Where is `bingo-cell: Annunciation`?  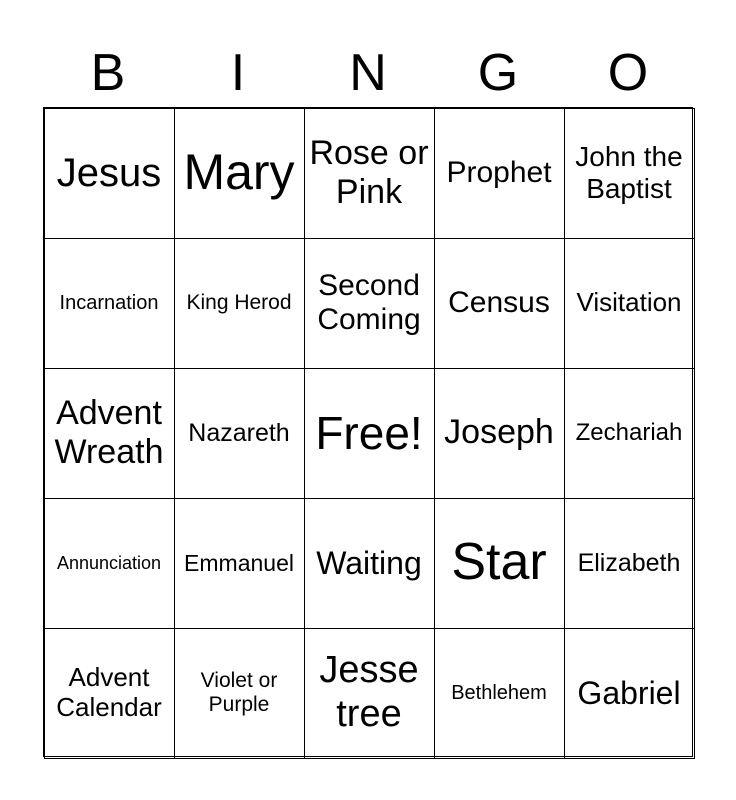 bingo-cell: Annunciation is located at coordinates (109, 563).